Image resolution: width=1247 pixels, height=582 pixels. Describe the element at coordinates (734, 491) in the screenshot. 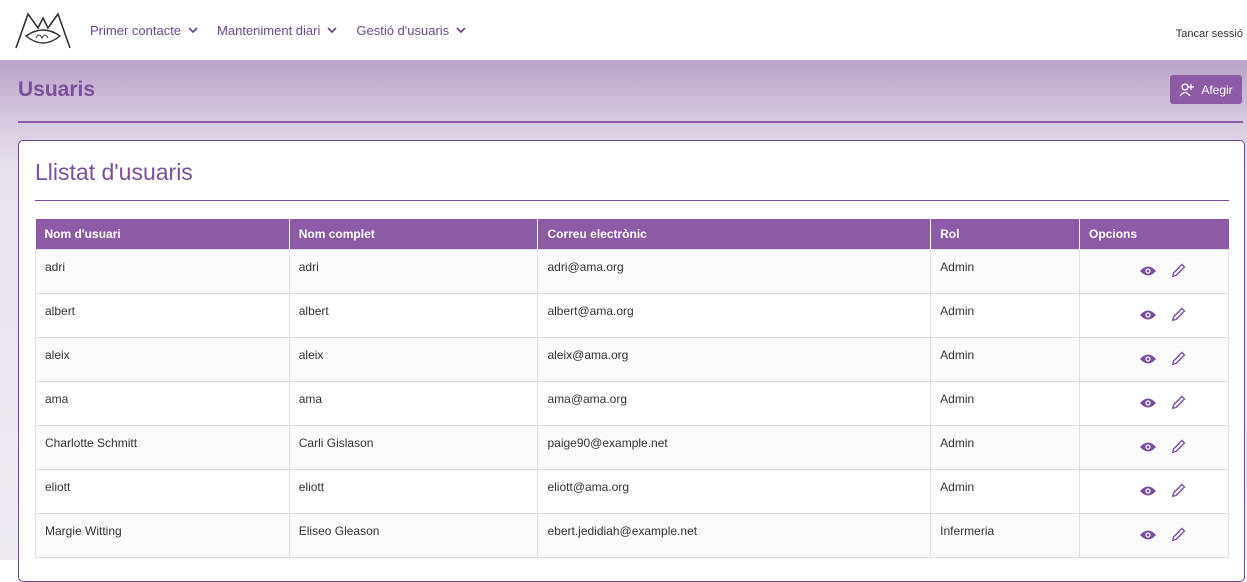

I see `table-cell: eliott@ama.org` at that location.